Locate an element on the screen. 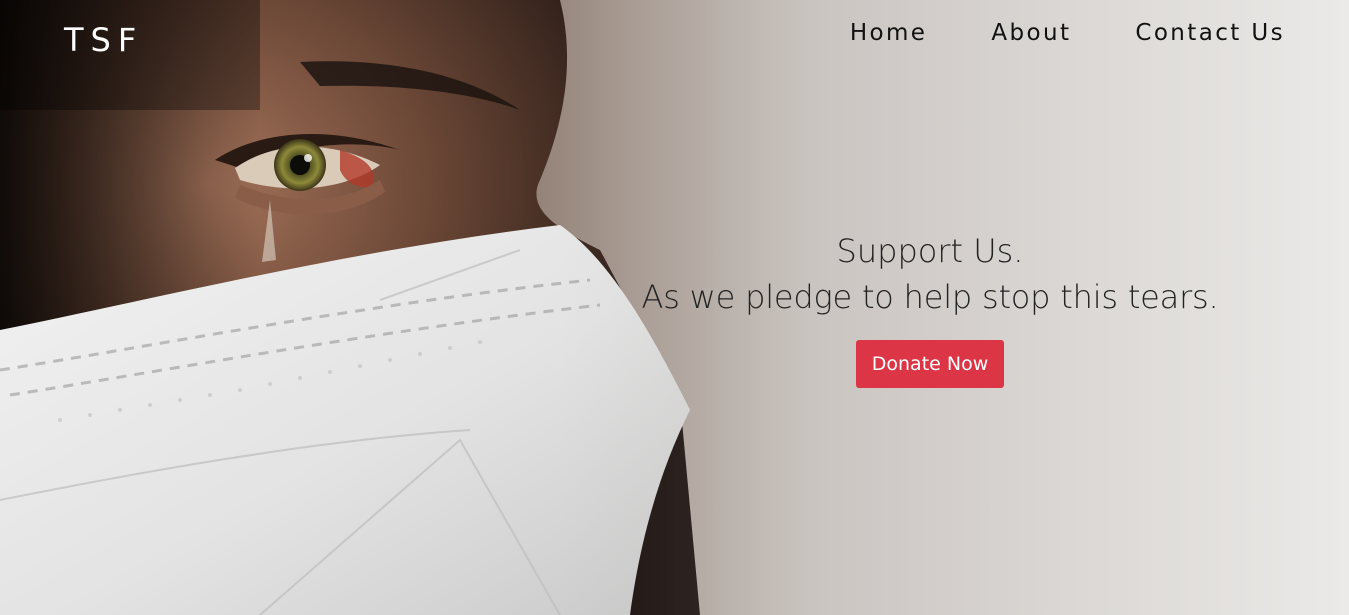 The height and width of the screenshot is (615, 1349). main-nav: Home About Contact Us is located at coordinates (1067, 33).